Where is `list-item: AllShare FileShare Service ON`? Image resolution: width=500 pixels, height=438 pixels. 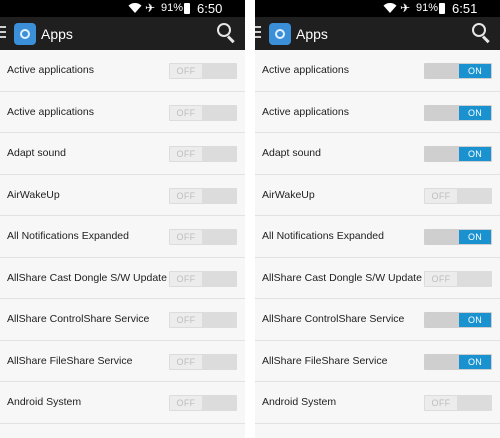 list-item: AllShare FileShare Service ON is located at coordinates (377, 361).